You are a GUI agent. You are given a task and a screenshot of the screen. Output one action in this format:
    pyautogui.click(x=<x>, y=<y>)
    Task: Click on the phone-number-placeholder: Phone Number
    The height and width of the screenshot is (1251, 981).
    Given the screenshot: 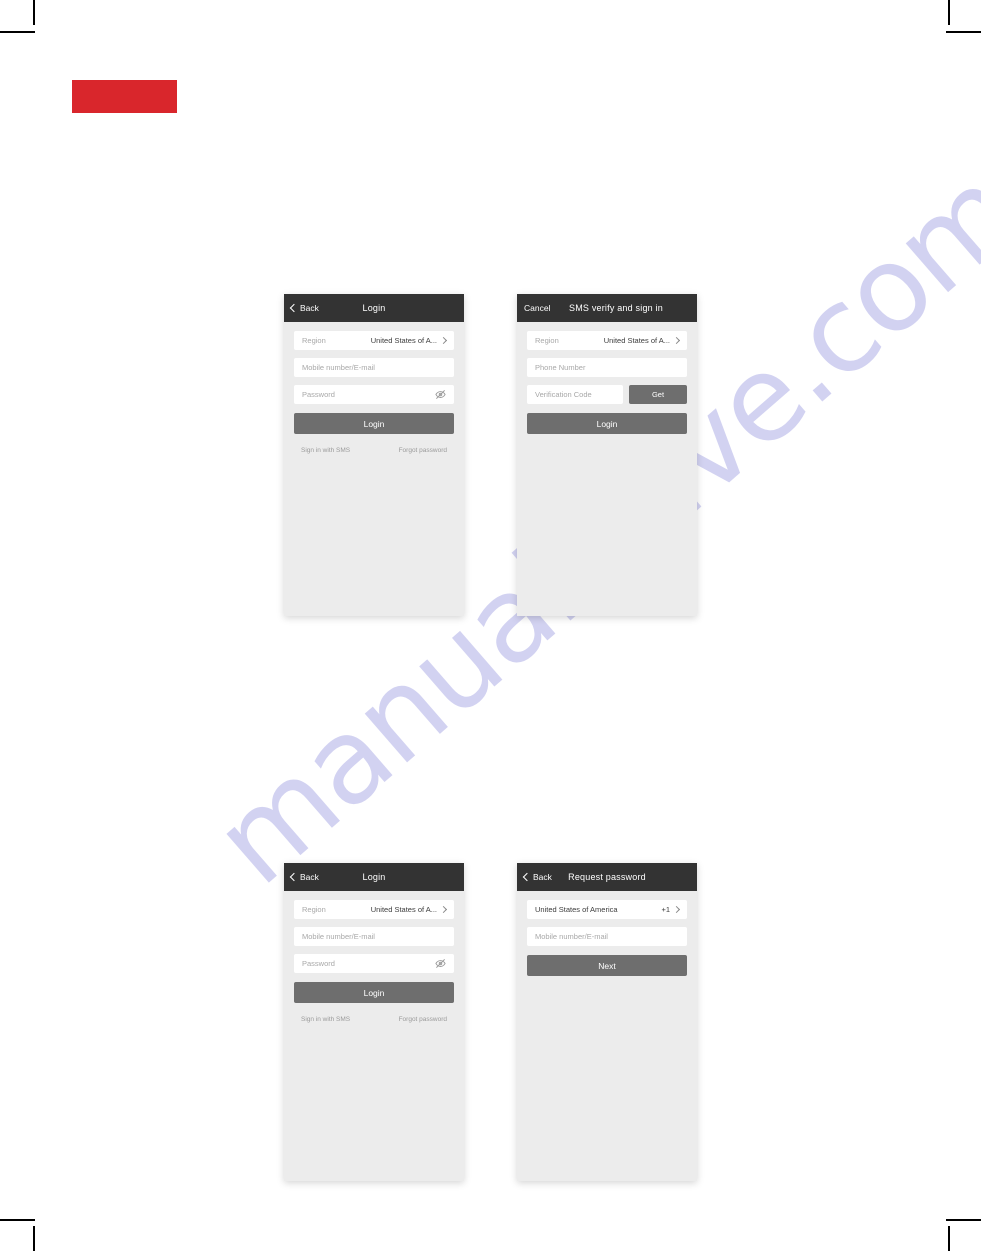 What is the action you would take?
    pyautogui.click(x=560, y=367)
    